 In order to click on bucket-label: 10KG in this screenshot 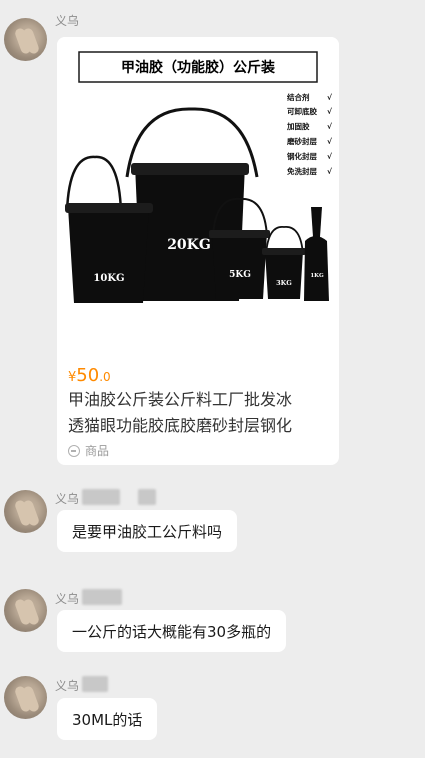, I will do `click(108, 278)`.